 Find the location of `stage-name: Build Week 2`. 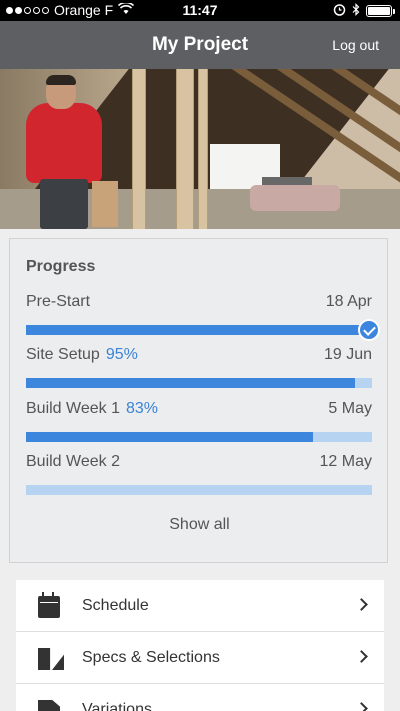

stage-name: Build Week 2 is located at coordinates (73, 461).